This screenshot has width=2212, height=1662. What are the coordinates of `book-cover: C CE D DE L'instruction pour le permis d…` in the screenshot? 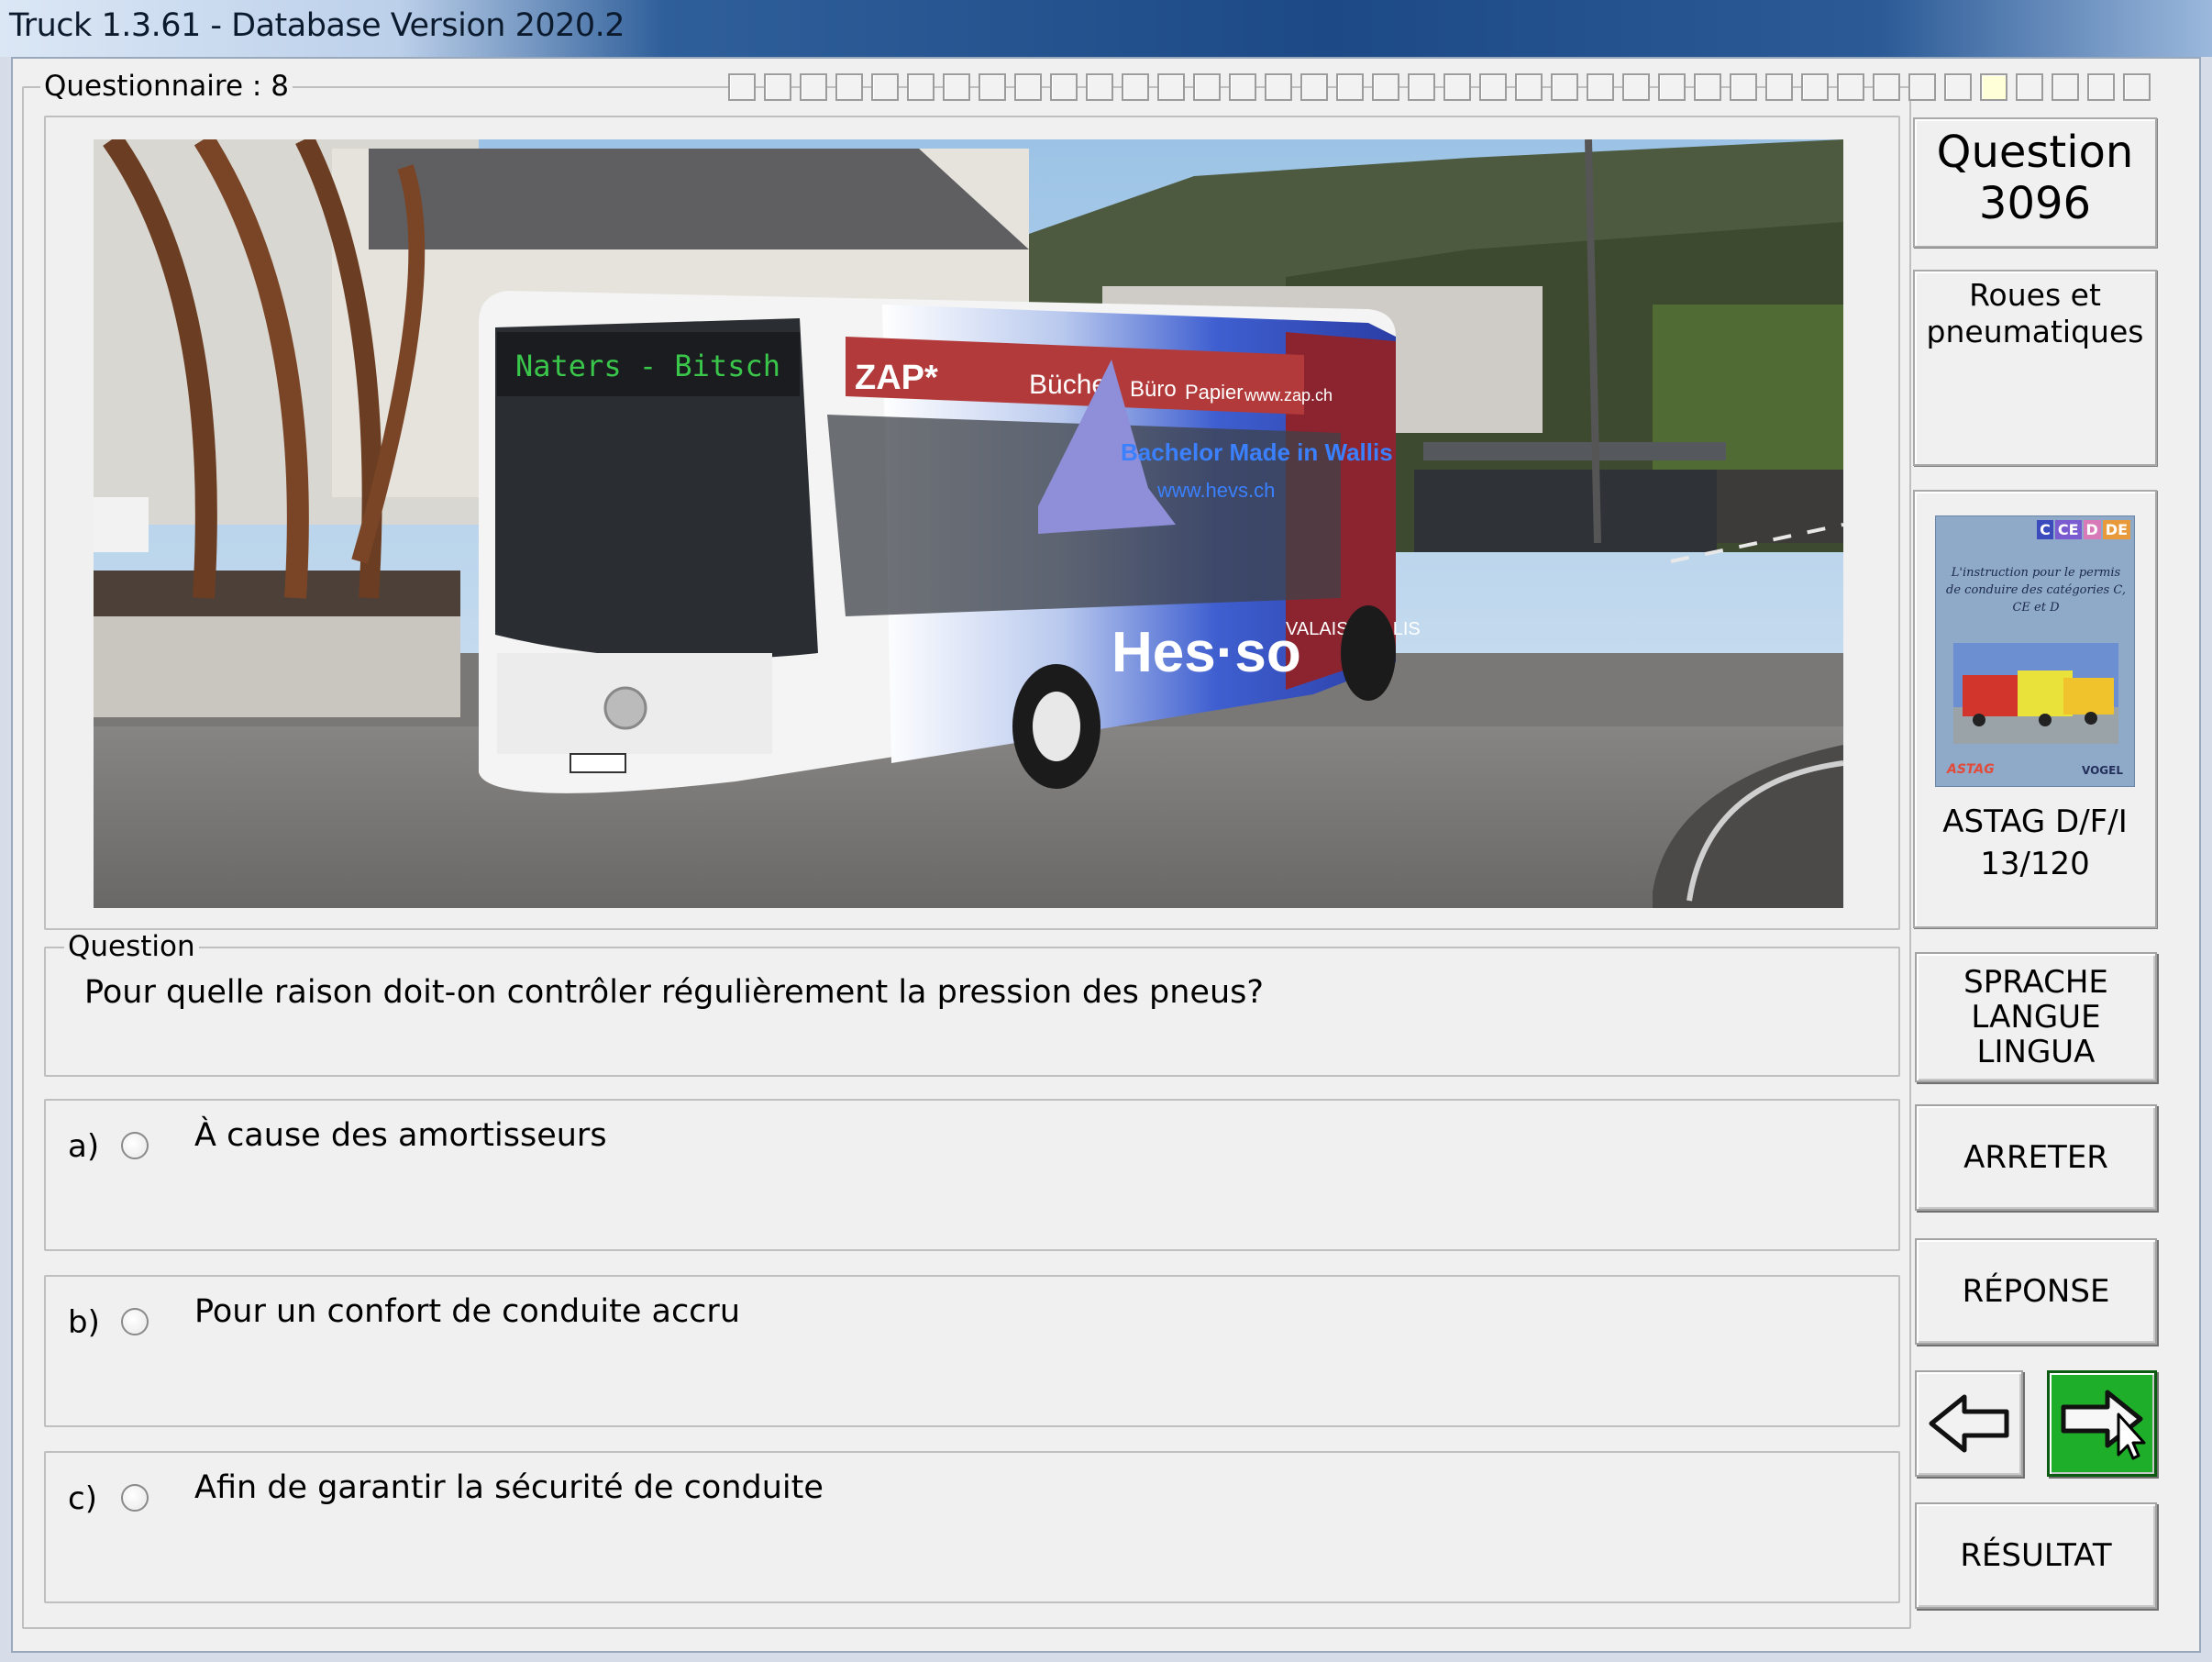 It's located at (2035, 651).